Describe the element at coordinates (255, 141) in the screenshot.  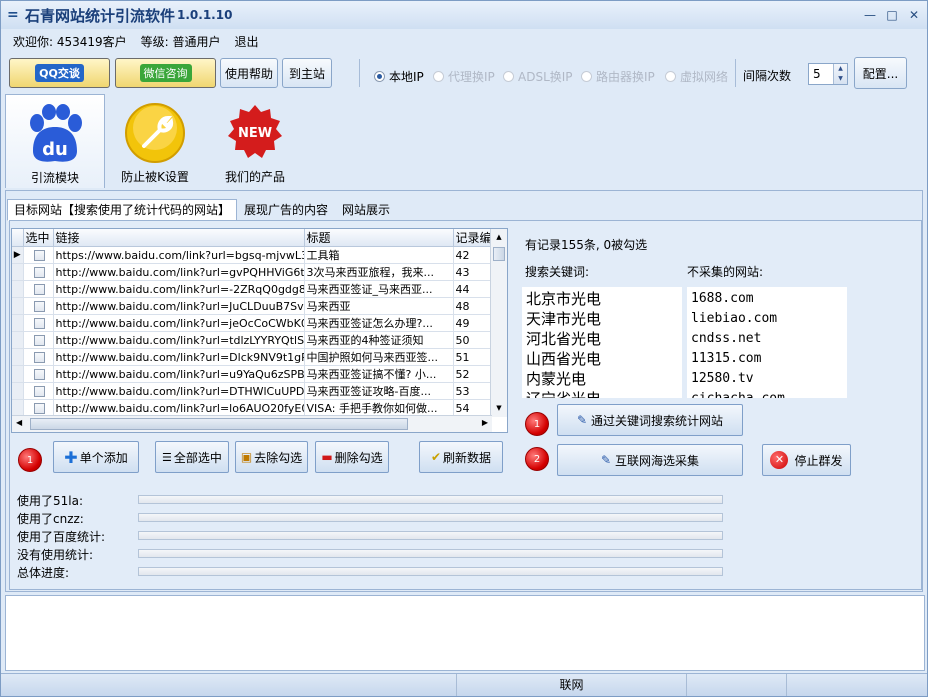
I see `tab-our-products: NEW 我们的产品` at that location.